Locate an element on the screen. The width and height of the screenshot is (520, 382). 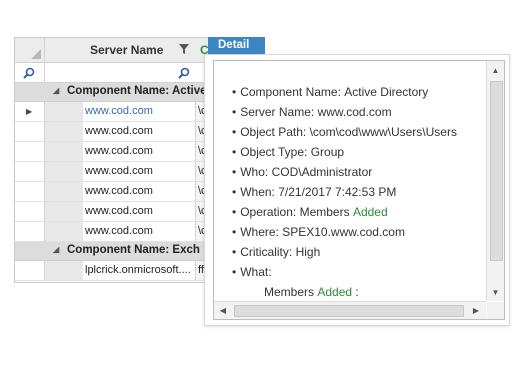
table-row: ▶ www.cod.com \c is located at coordinates (113, 112).